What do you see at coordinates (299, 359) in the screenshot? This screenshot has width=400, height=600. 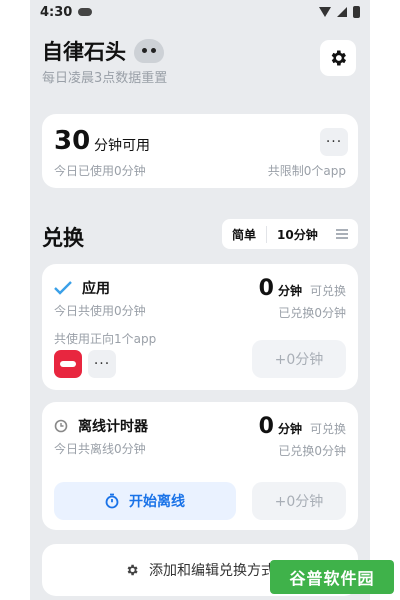 I see `apps-add-minutes-button: +0分钟` at bounding box center [299, 359].